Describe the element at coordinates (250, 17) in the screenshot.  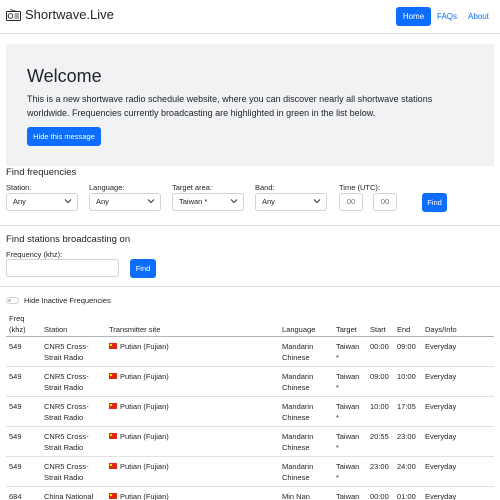
I see `navbar: Shortwave.Live Home FAQs About` at that location.